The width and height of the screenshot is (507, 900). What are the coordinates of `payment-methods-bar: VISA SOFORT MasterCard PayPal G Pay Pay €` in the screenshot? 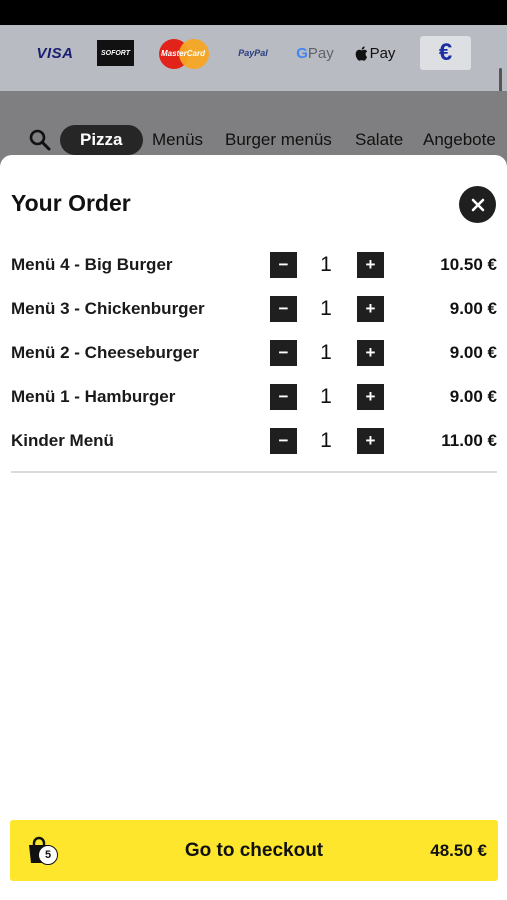 It's located at (253, 67).